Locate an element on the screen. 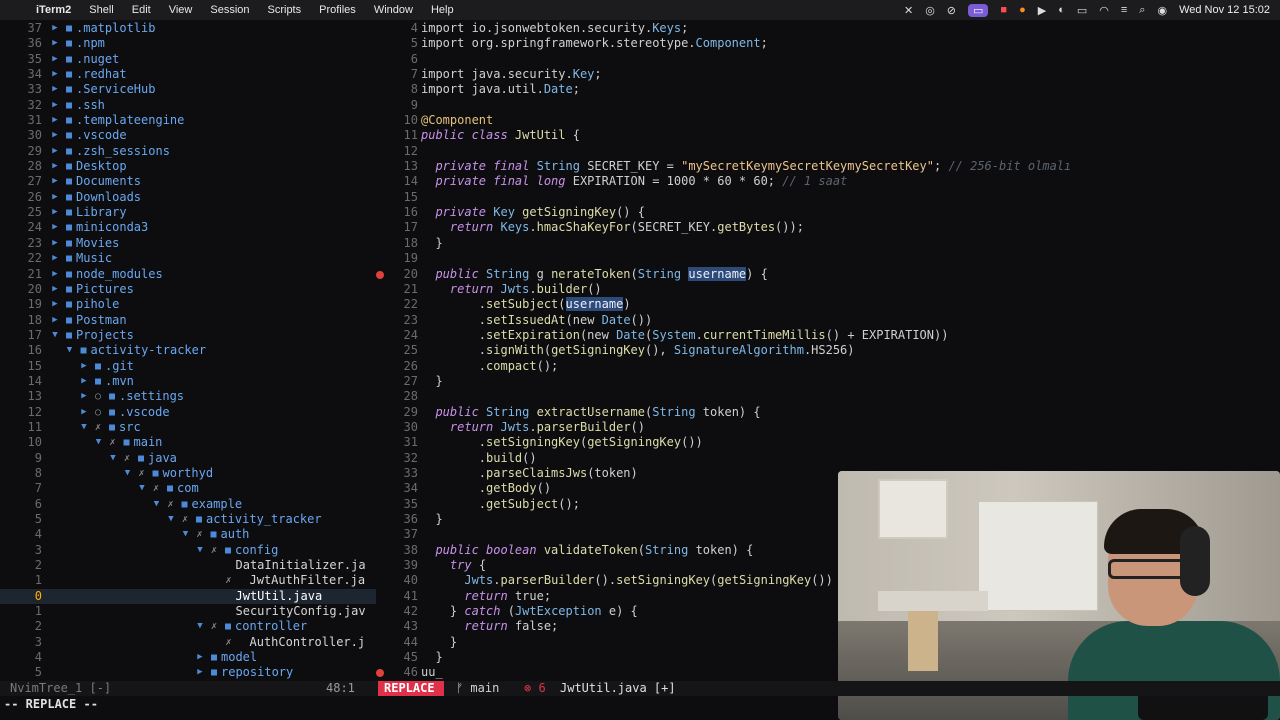  tree-row: 25 ▶ ■ Library is located at coordinates (188, 212).